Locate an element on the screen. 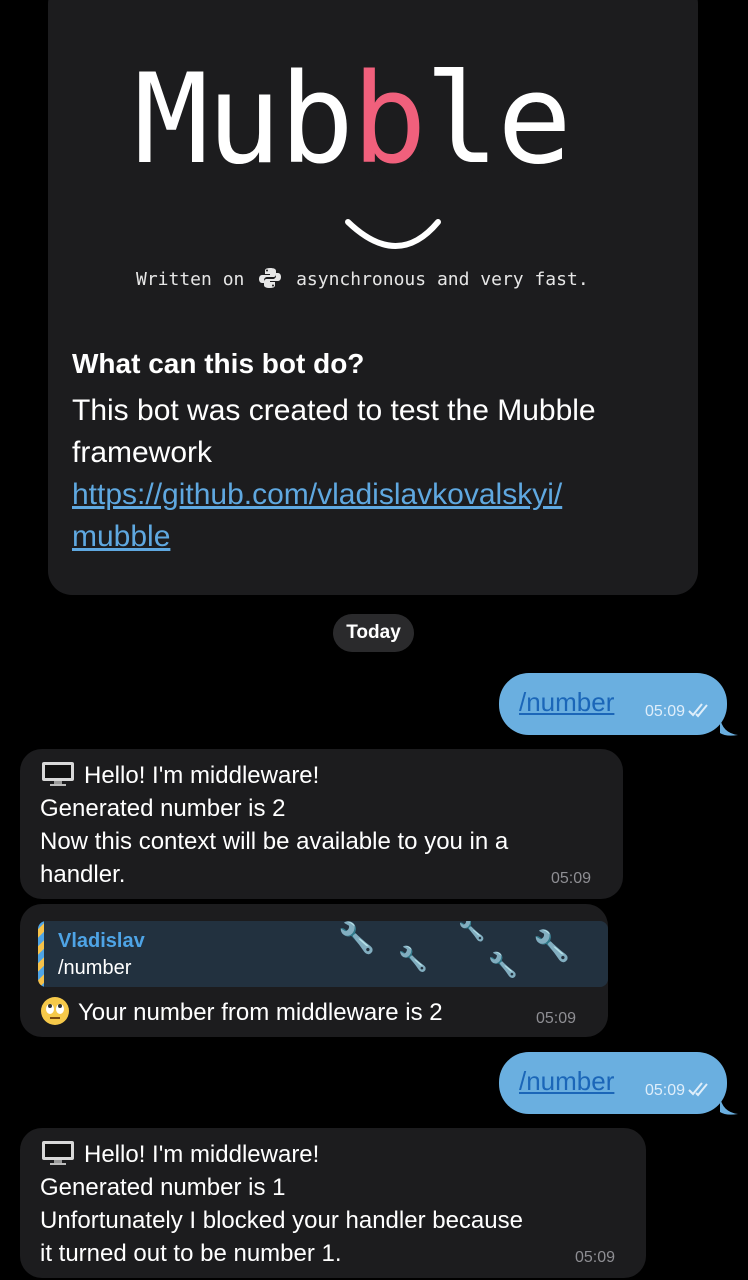  github-link: https://github.com/vladislavkovalskyi/ is located at coordinates (317, 494).